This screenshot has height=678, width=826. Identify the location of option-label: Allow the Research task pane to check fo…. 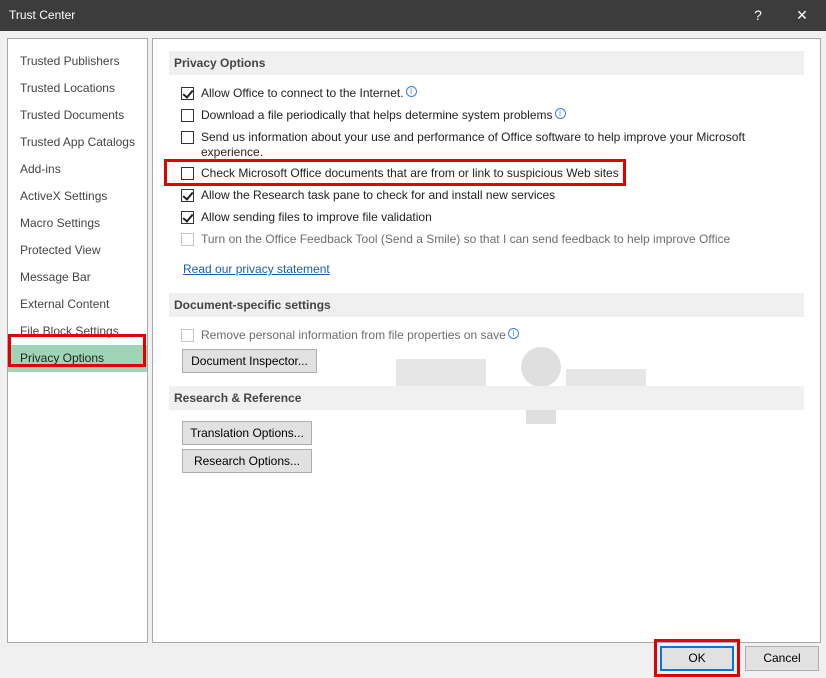
(378, 195).